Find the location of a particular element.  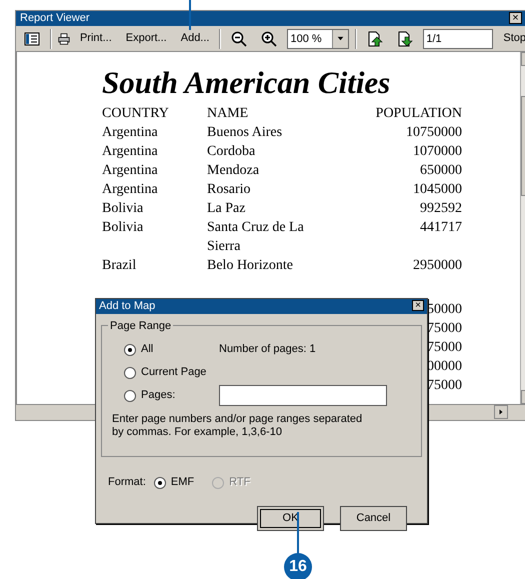

page-count: Number of pages: 1 is located at coordinates (267, 350).